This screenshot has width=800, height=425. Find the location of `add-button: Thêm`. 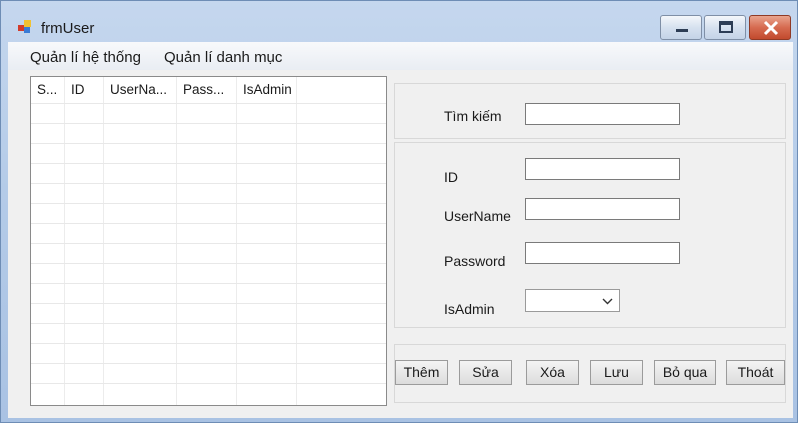

add-button: Thêm is located at coordinates (421, 372).